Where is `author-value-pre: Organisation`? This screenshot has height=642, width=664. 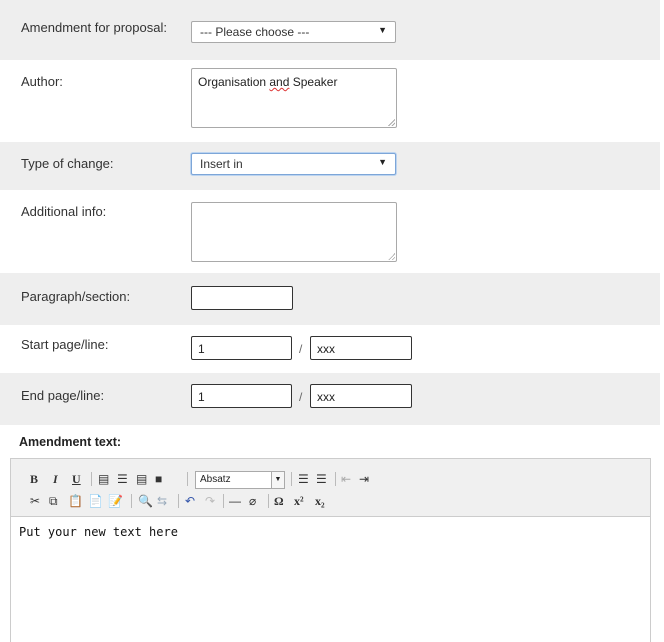 author-value-pre: Organisation is located at coordinates (234, 82).